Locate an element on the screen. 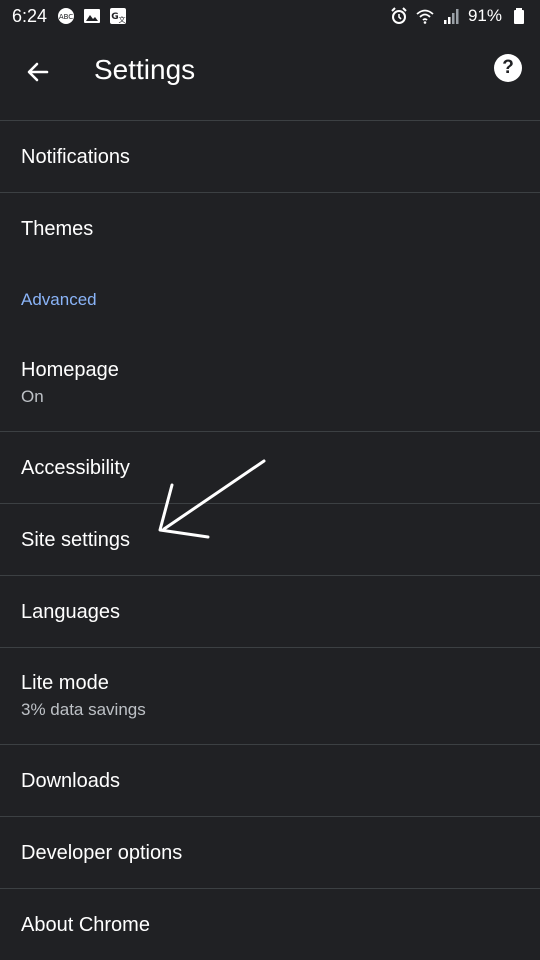  settings-item-label: Downloads is located at coordinates (70, 780).